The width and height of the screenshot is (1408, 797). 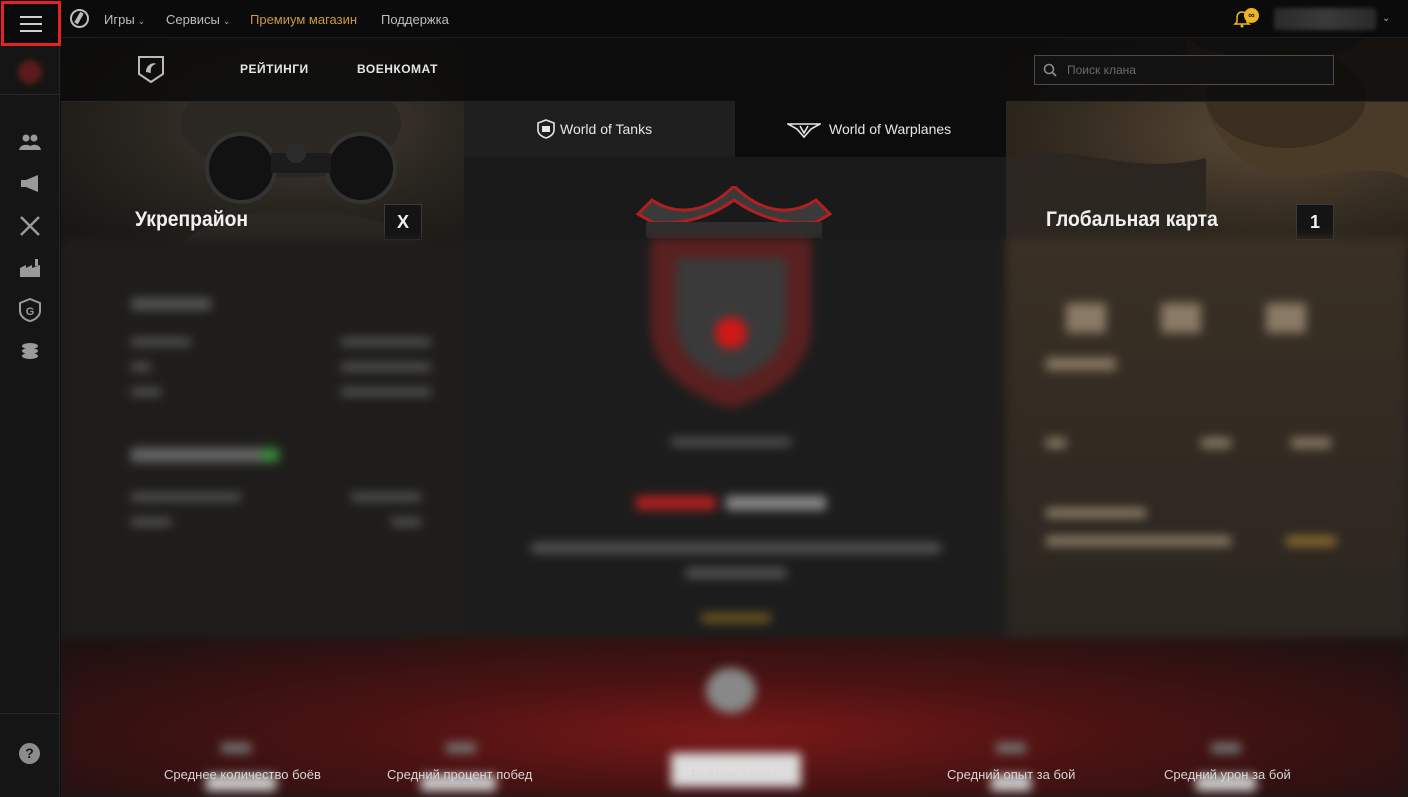 What do you see at coordinates (119, 19) in the screenshot?
I see `nav-games-label: Игры` at bounding box center [119, 19].